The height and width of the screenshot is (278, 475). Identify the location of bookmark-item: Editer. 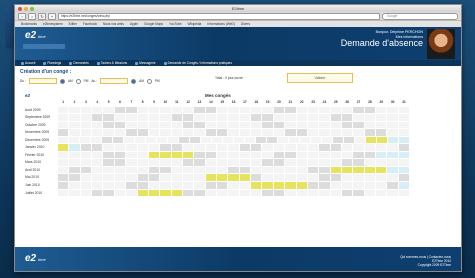
(73, 24).